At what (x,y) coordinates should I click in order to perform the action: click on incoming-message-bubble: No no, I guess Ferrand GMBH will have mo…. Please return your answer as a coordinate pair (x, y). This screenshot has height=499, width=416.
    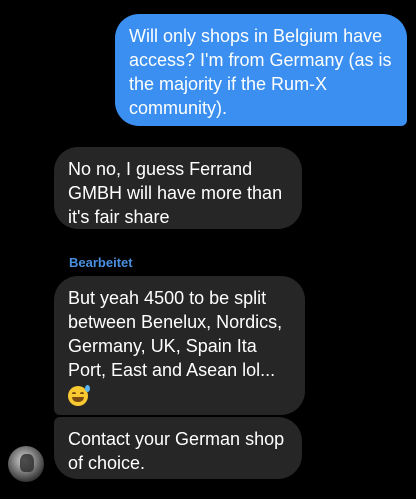
    Looking at the image, I should click on (178, 188).